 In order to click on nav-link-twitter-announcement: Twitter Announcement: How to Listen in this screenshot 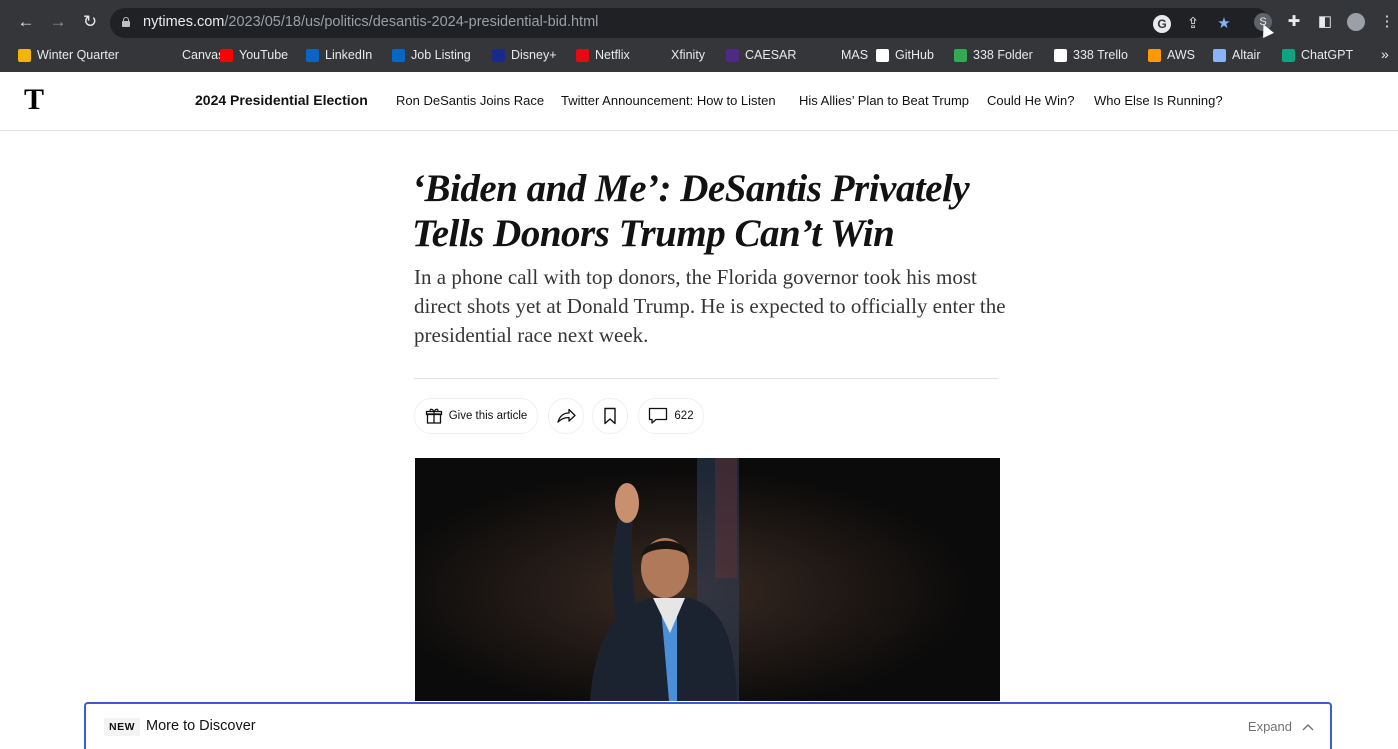, I will do `click(668, 100)`.